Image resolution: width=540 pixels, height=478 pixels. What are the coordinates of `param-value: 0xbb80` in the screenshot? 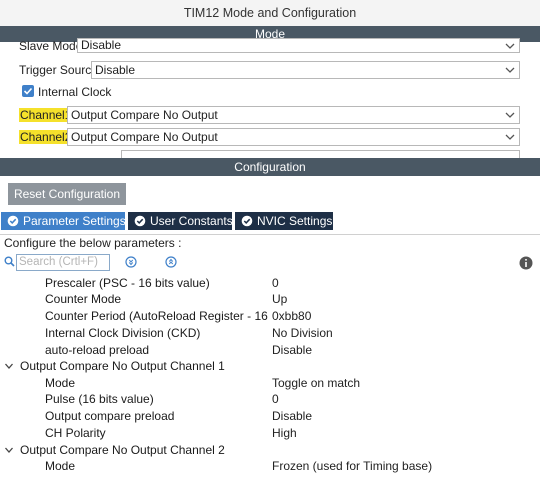 It's located at (291, 316).